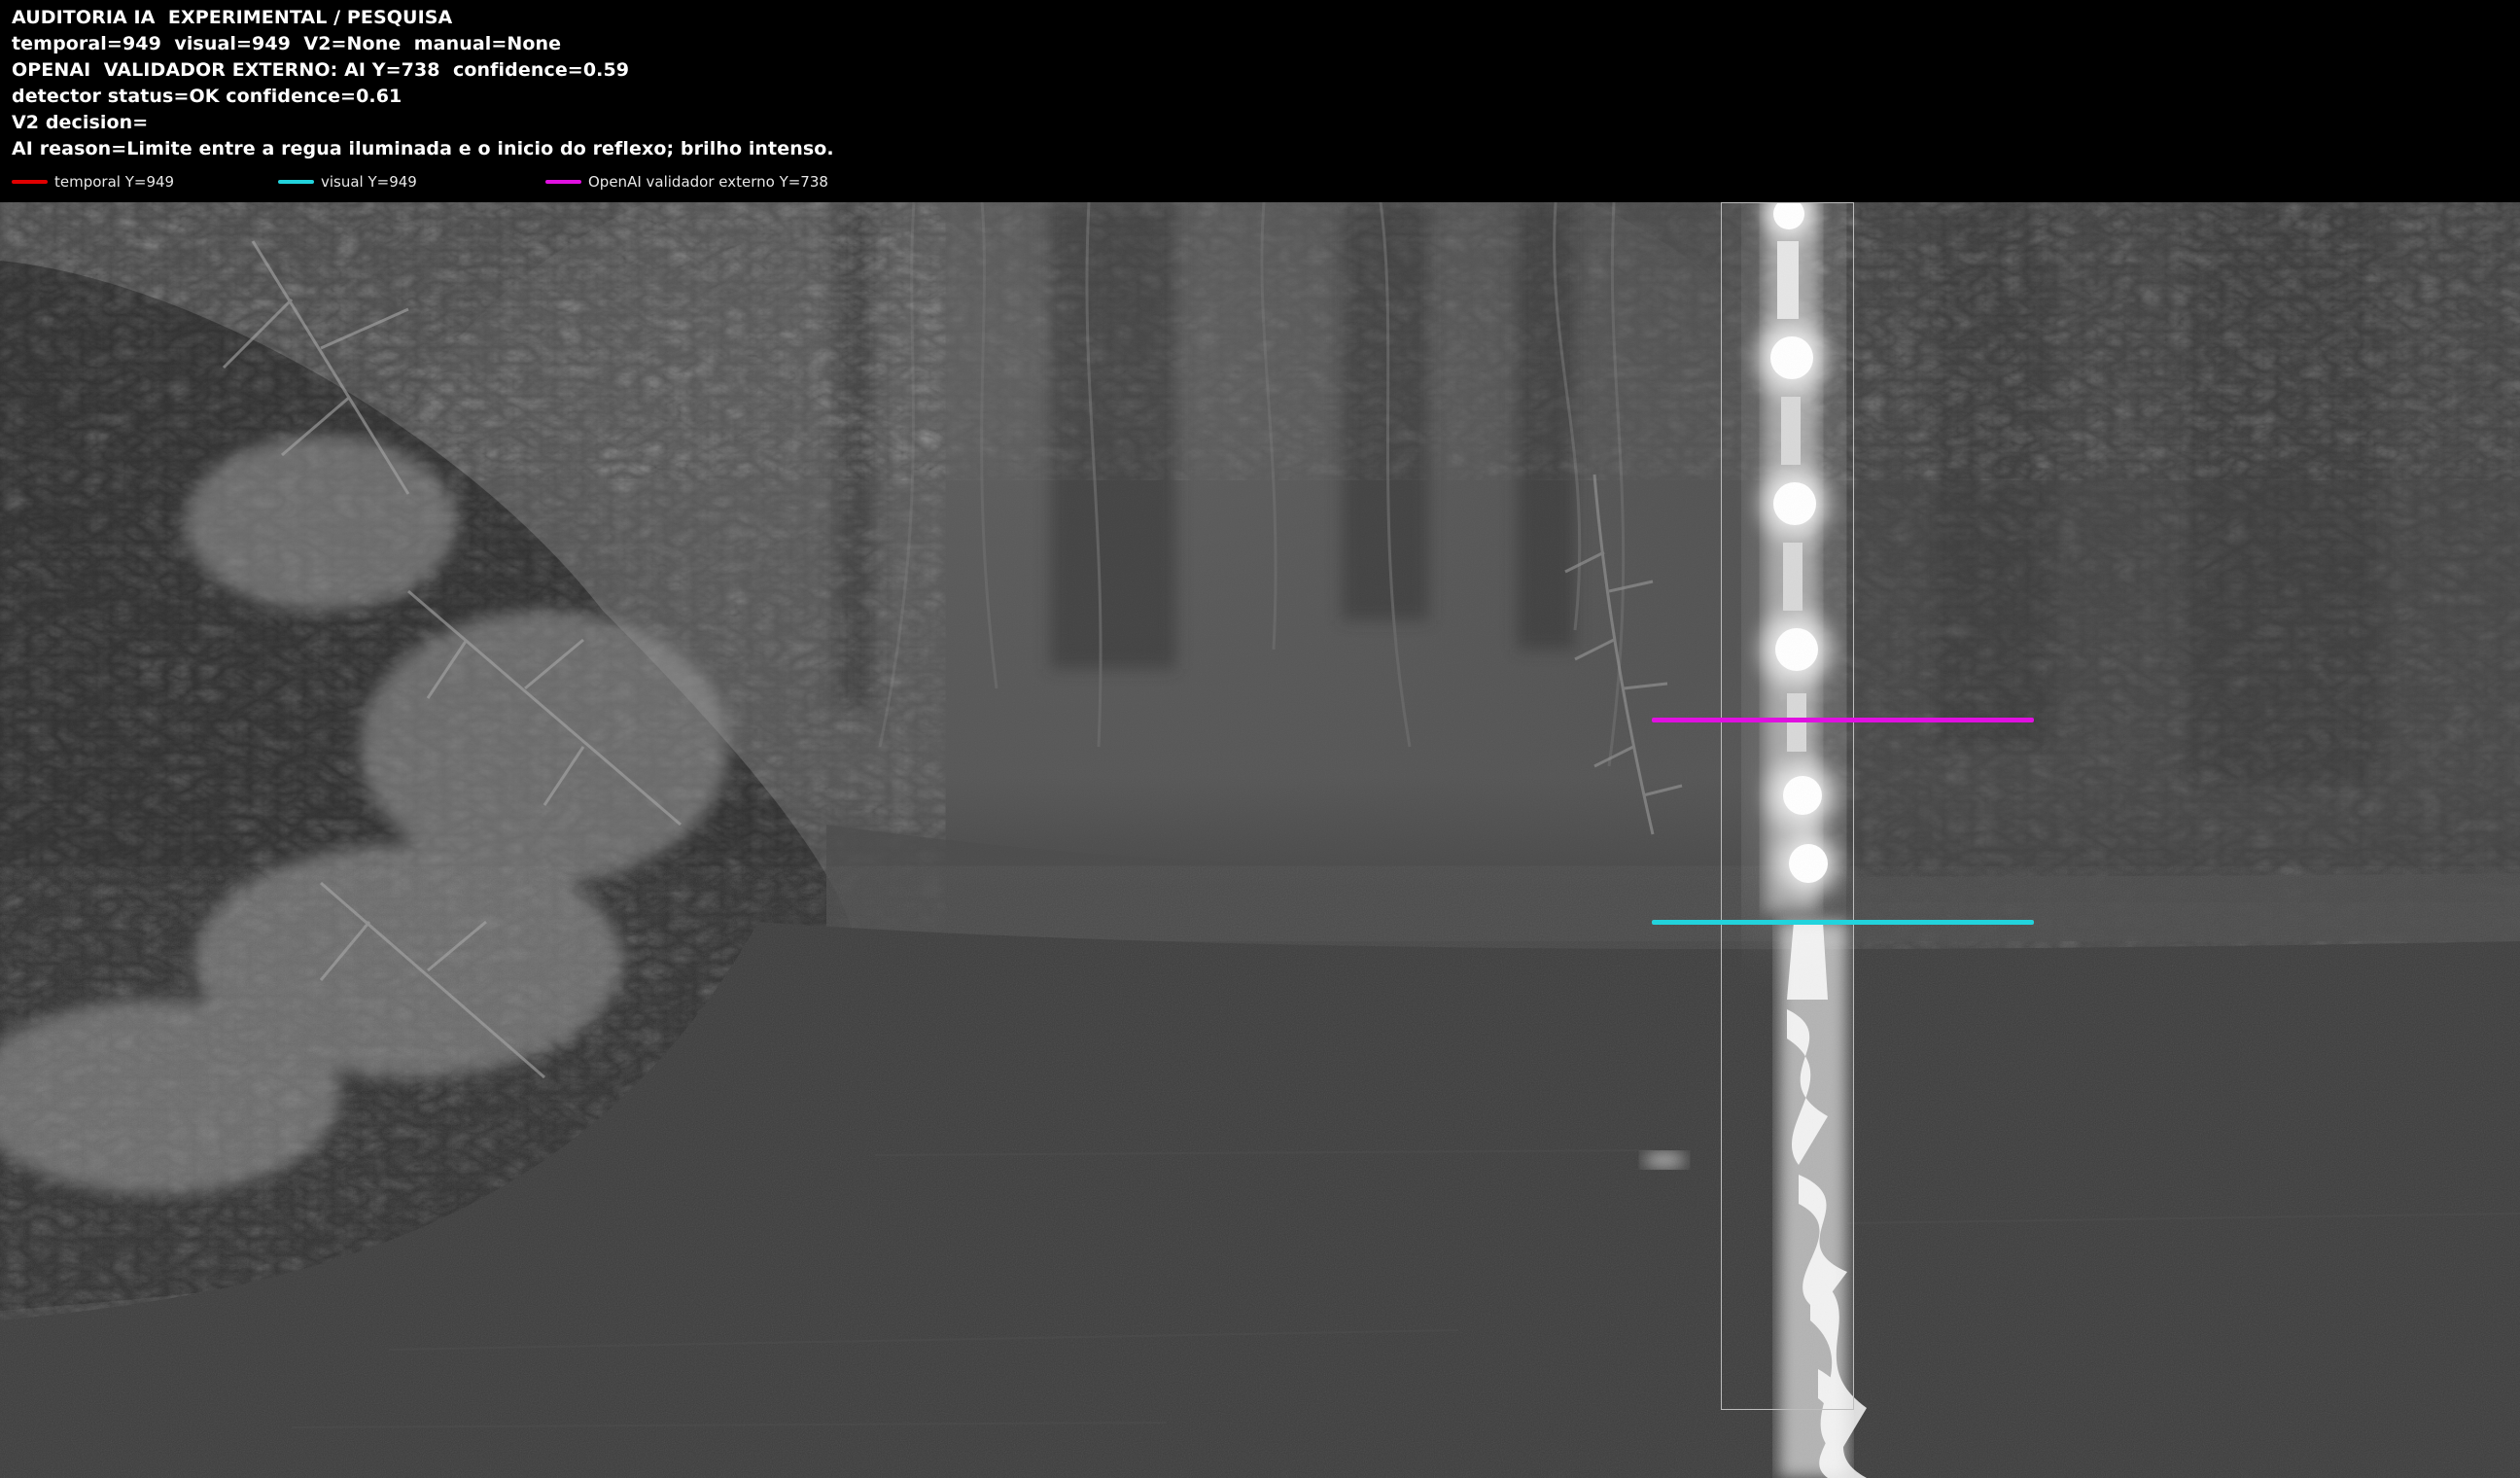 The width and height of the screenshot is (2520, 1478). What do you see at coordinates (1843, 922) in the screenshot?
I see `visual-line-marker` at bounding box center [1843, 922].